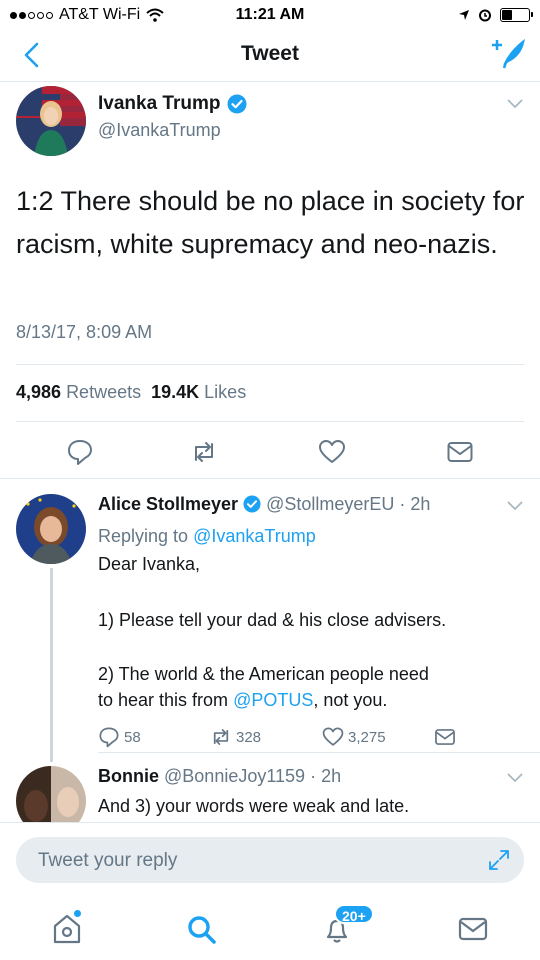  What do you see at coordinates (254, 806) in the screenshot?
I see `reply-text: And 3) your words were weak and late.` at bounding box center [254, 806].